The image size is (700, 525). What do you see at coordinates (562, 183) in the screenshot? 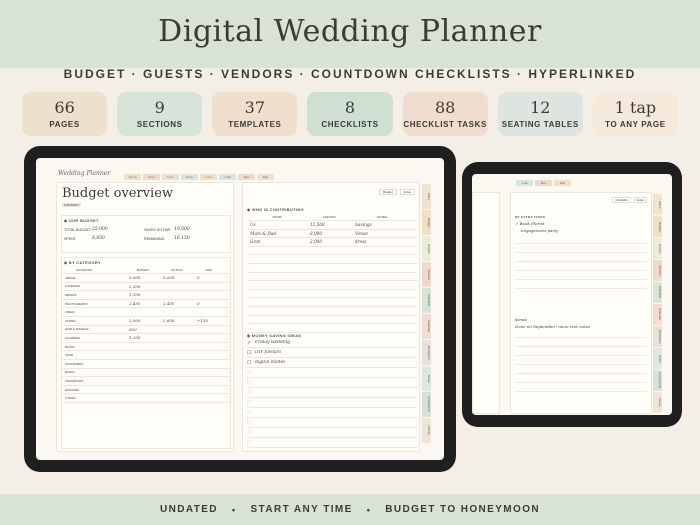
I see `back-top-tab: Day` at bounding box center [562, 183].